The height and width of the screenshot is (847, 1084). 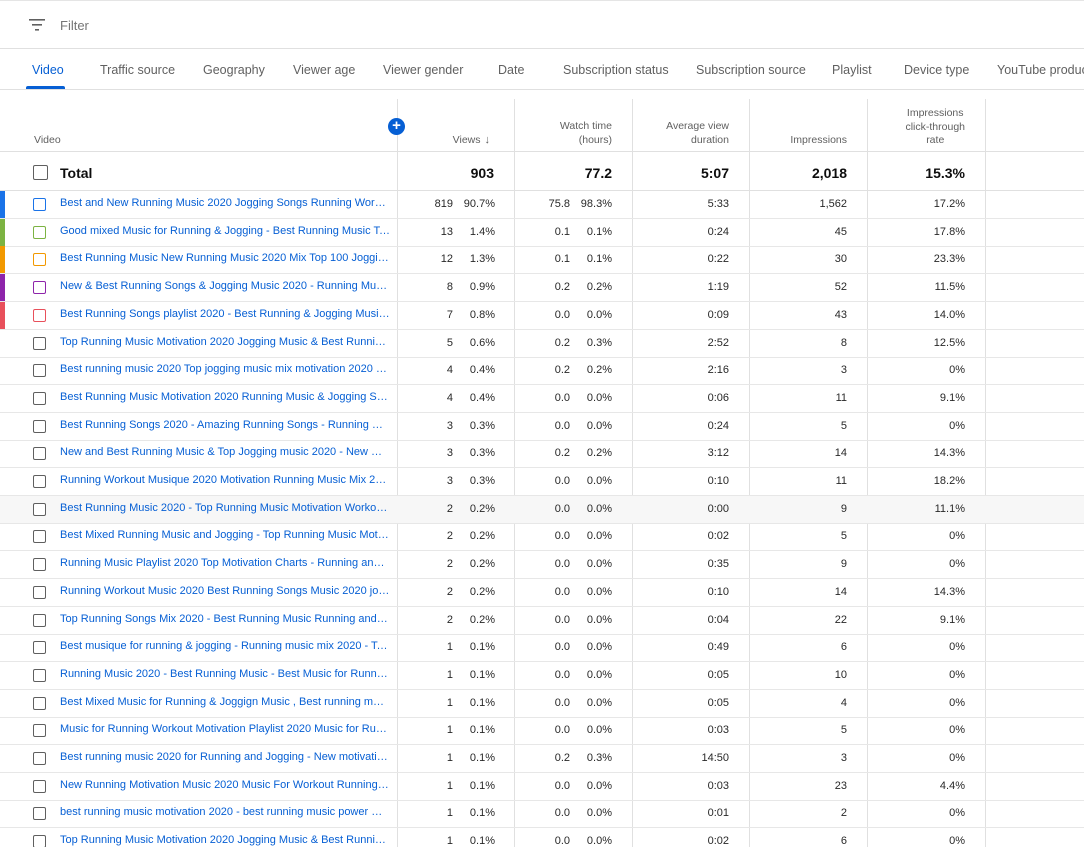 I want to click on tab-geography: Geography, so click(x=234, y=70).